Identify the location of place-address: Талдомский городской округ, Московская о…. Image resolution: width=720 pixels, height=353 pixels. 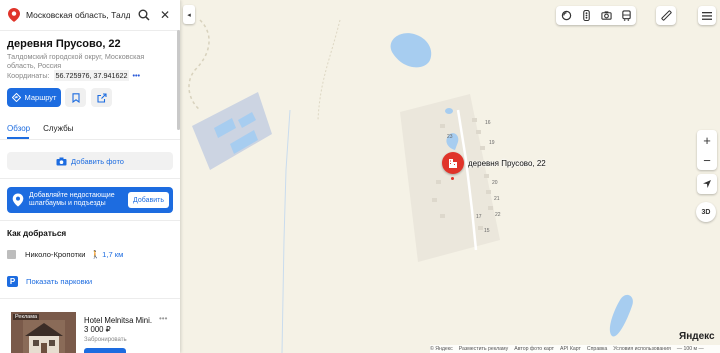
(76, 61).